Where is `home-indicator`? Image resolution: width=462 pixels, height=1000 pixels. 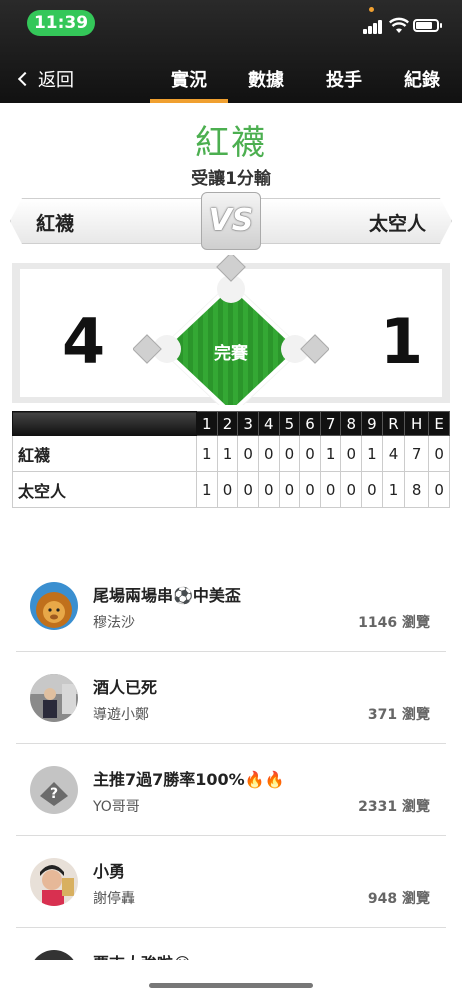 home-indicator is located at coordinates (231, 985).